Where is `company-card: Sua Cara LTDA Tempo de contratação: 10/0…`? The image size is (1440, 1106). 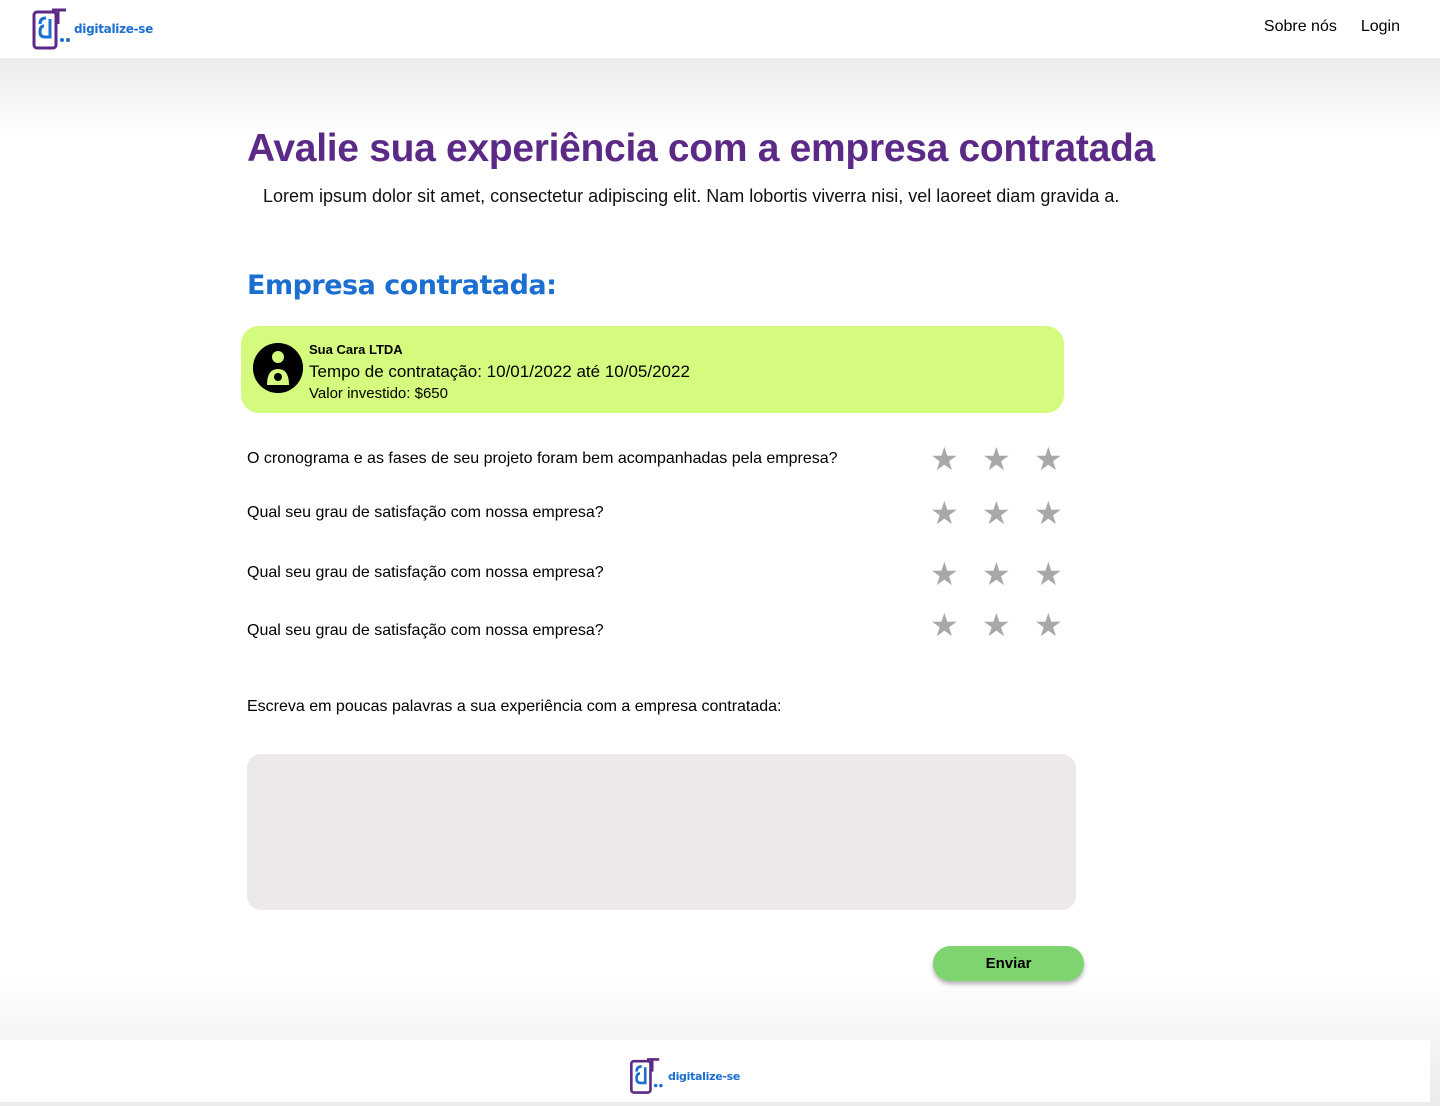 company-card: Sua Cara LTDA Tempo de contratação: 10/0… is located at coordinates (652, 369).